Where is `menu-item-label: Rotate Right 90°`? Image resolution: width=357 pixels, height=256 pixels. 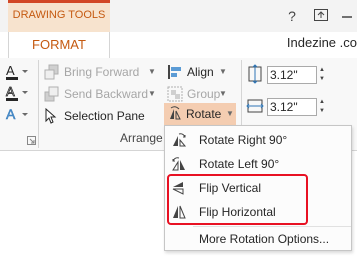
menu-item-label: Rotate Right 90° is located at coordinates (243, 140).